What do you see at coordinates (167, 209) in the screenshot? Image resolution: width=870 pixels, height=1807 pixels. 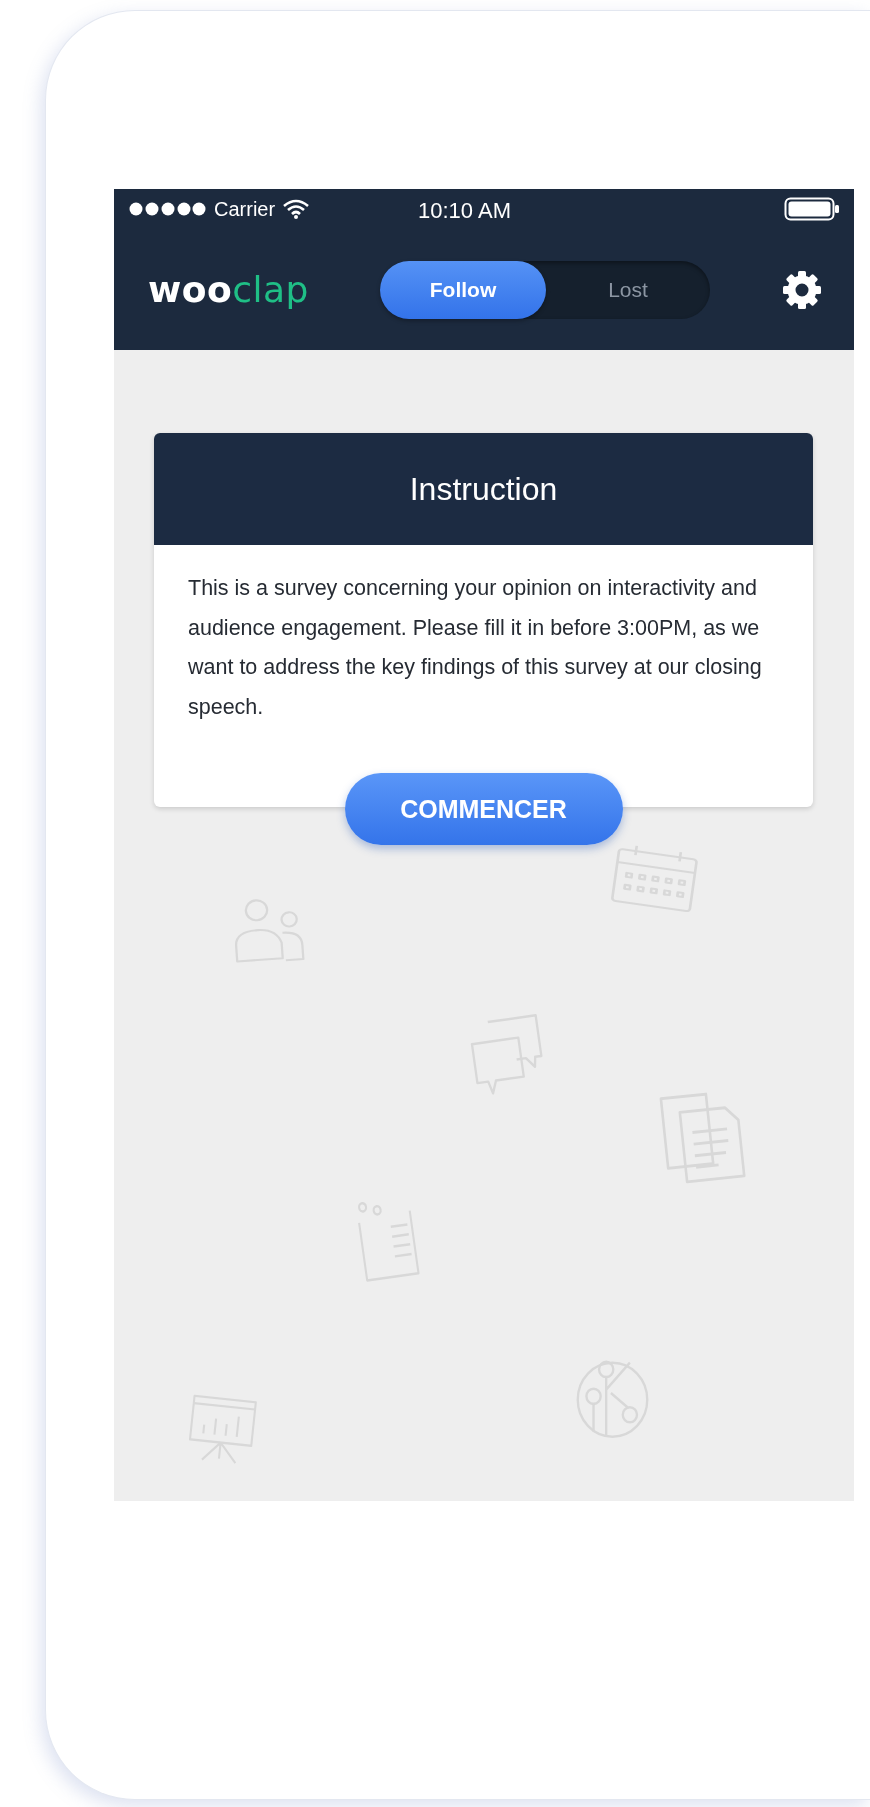 I see `signal-icon` at bounding box center [167, 209].